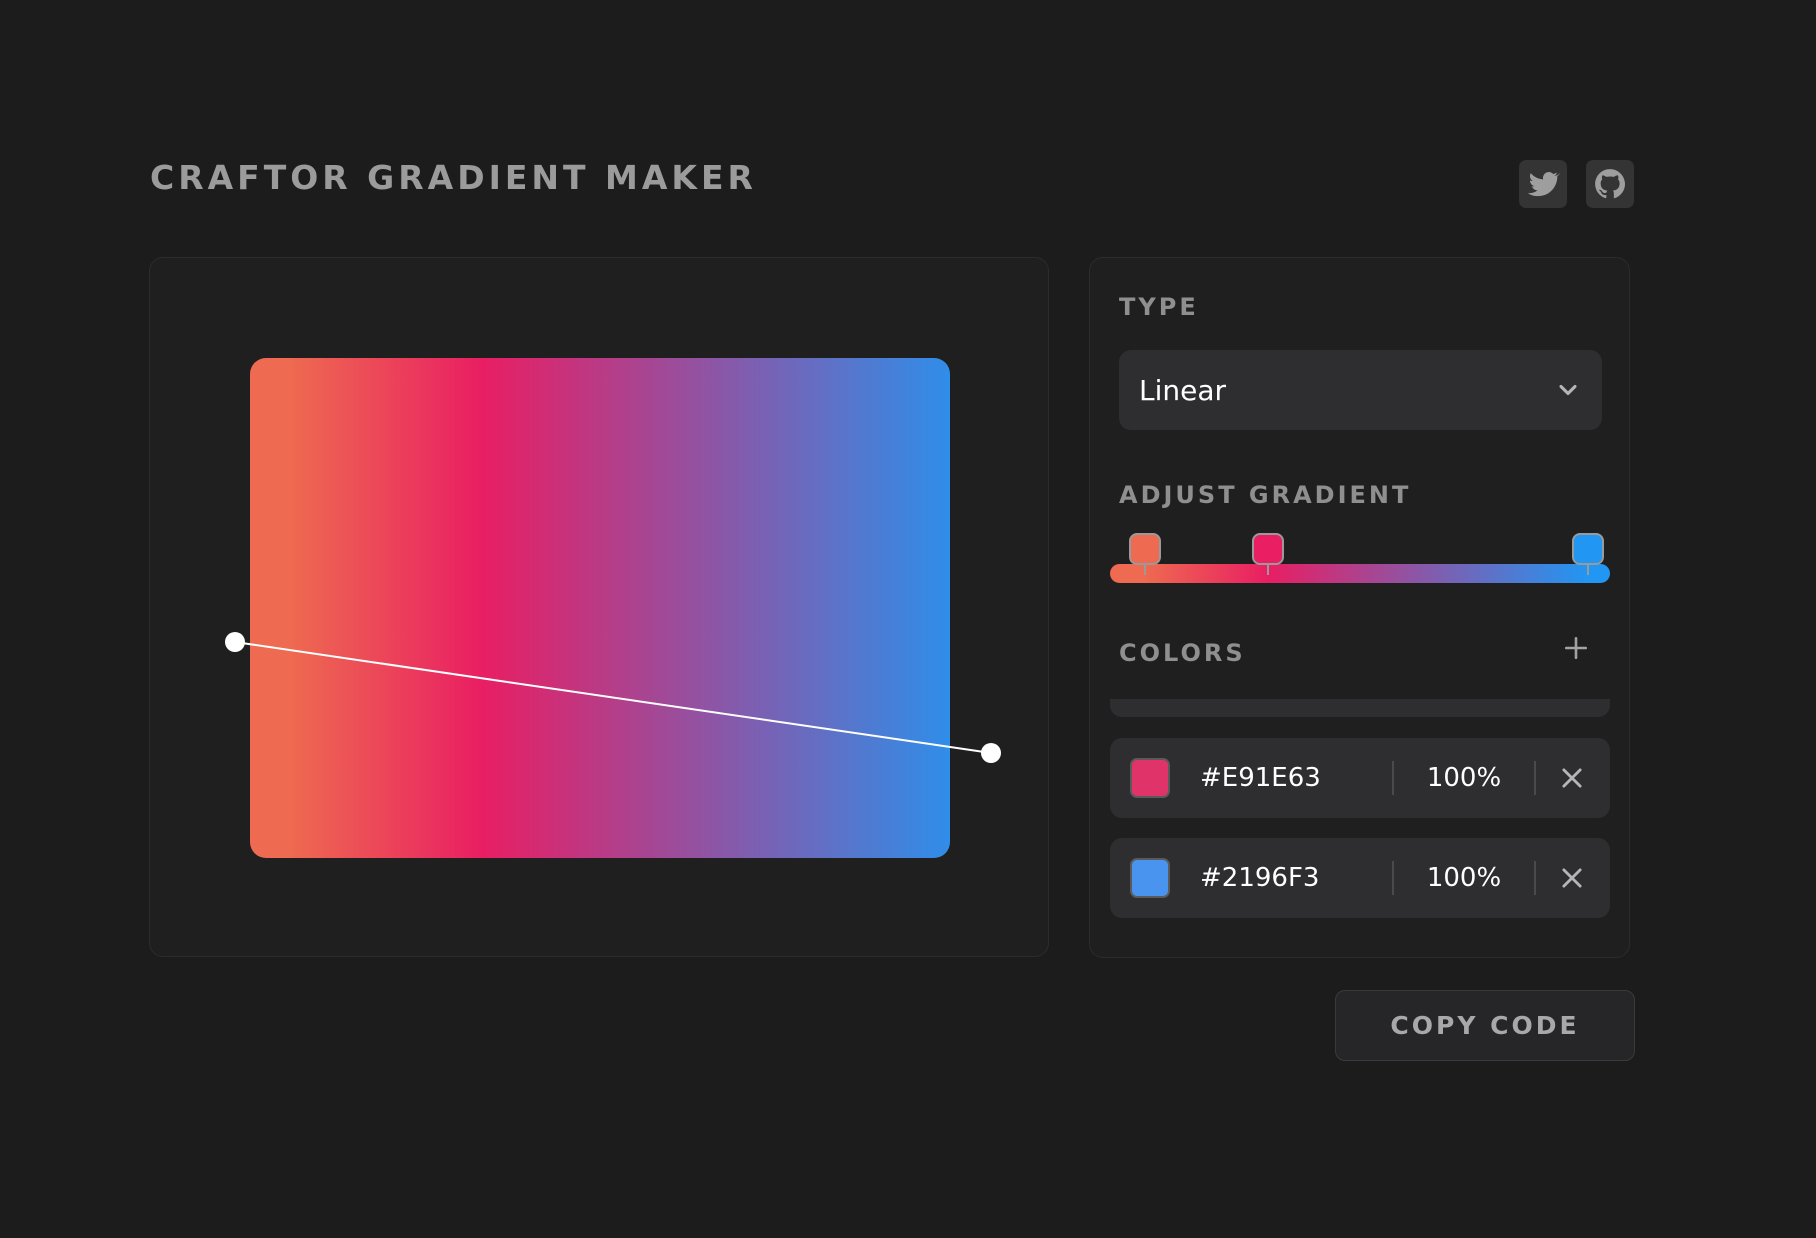  What do you see at coordinates (1360, 878) in the screenshot?
I see `color-row: #2196F3 100%` at bounding box center [1360, 878].